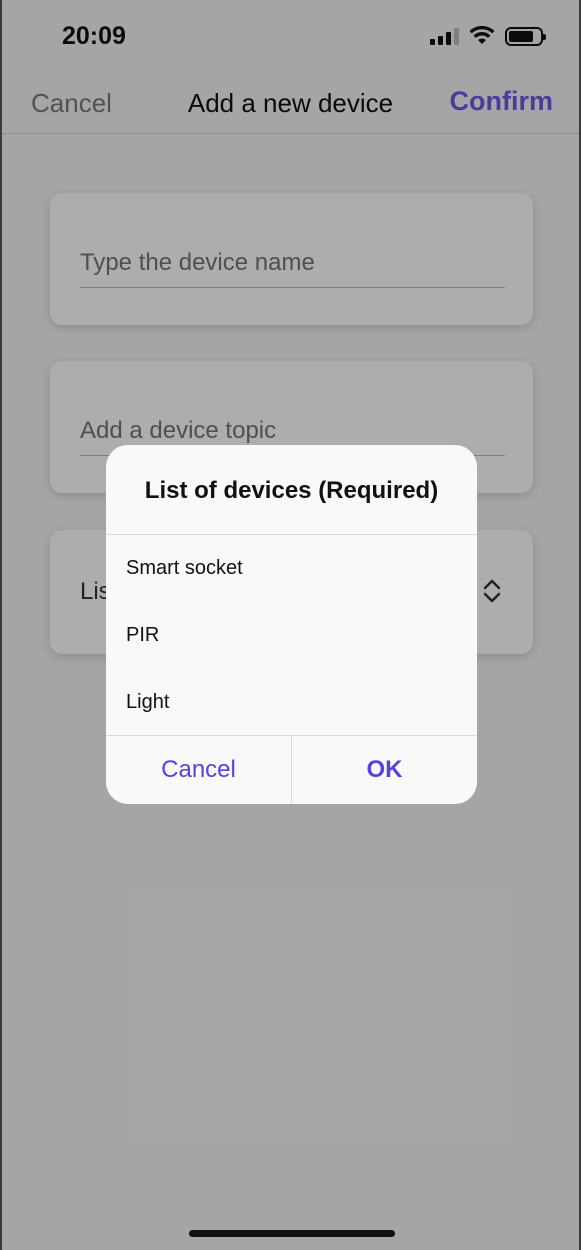 This screenshot has width=581, height=1250. What do you see at coordinates (291, 490) in the screenshot?
I see `dialog-title: List of devices (Required)` at bounding box center [291, 490].